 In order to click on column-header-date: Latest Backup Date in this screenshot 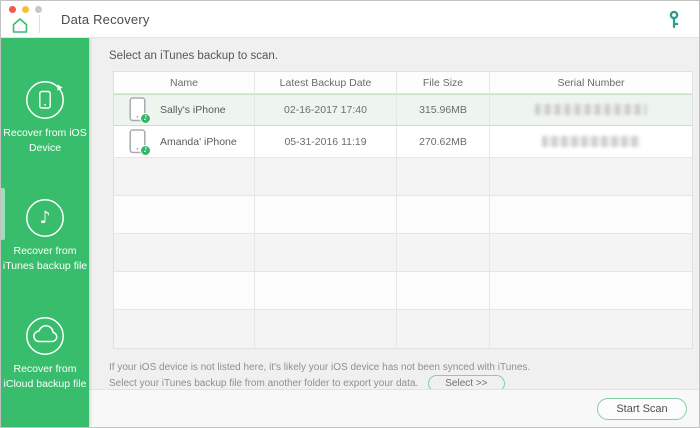, I will do `click(326, 82)`.